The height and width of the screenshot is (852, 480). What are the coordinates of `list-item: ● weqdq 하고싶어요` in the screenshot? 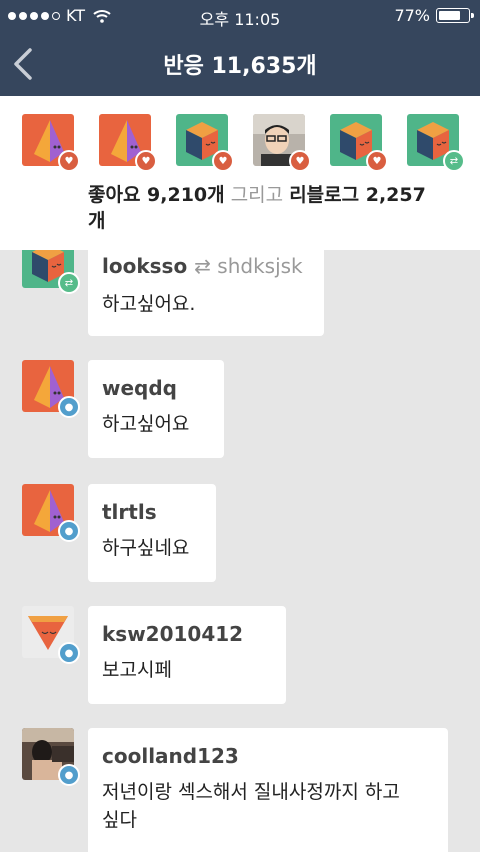 It's located at (240, 409).